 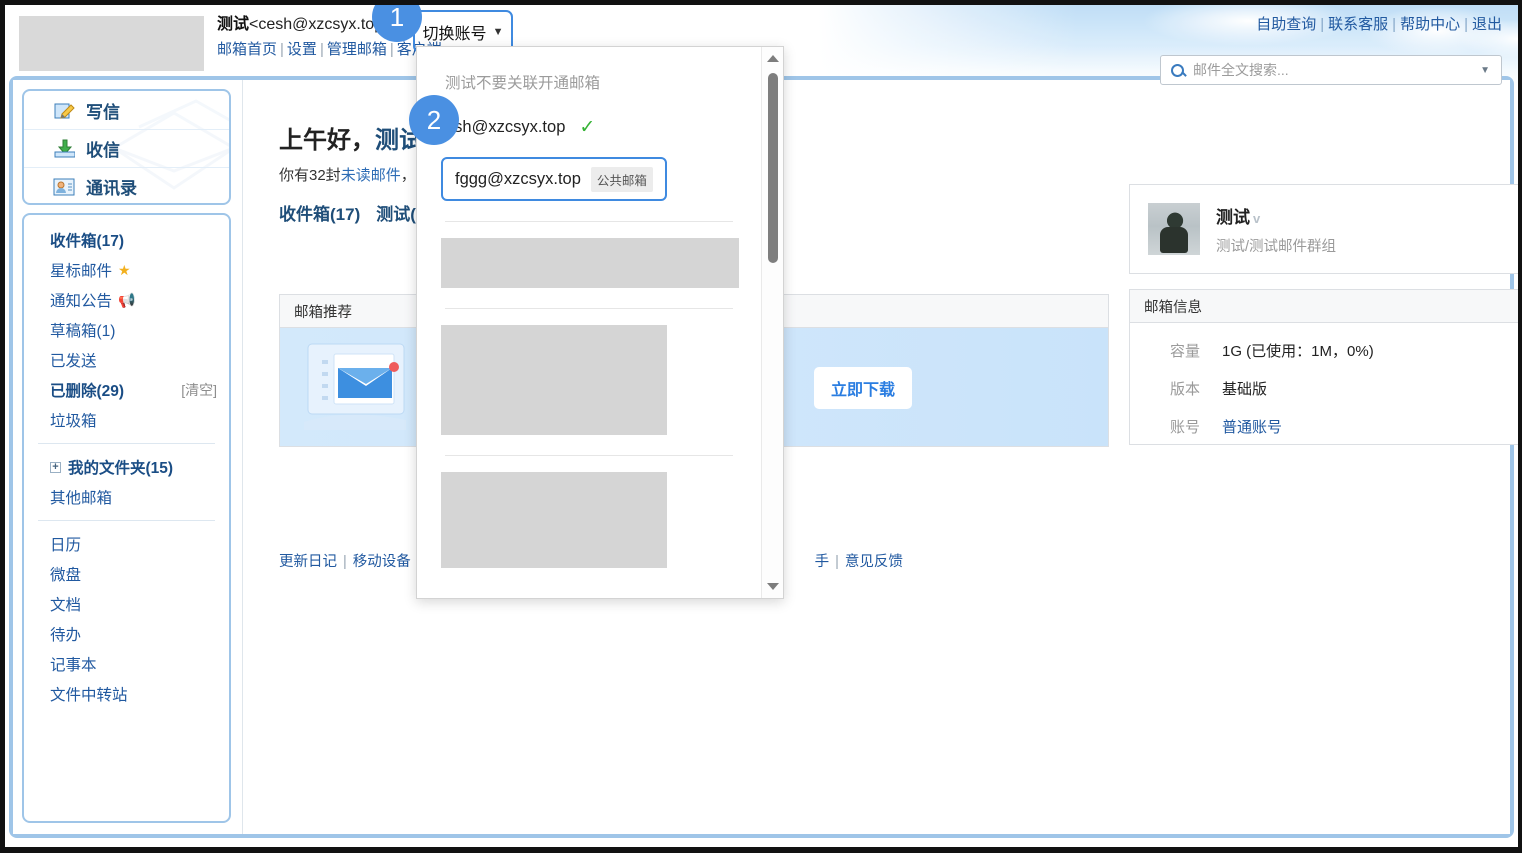 I want to click on header-nav-links: 邮箱首页|设置|管理邮箱|客户端, so click(x=329, y=50).